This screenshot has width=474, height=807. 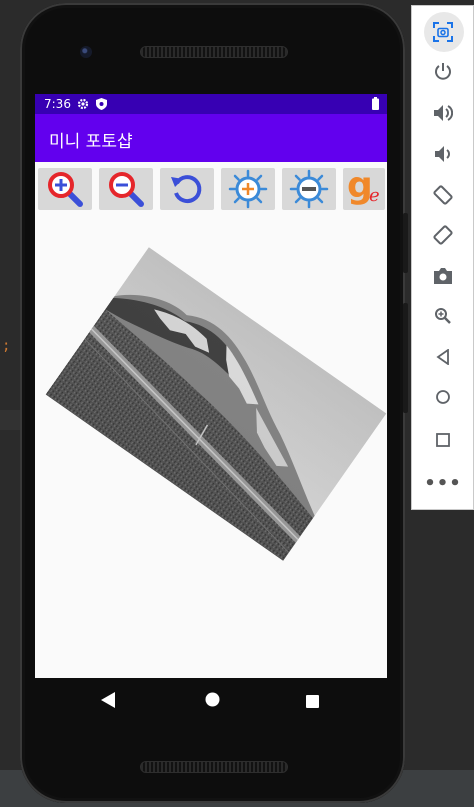 What do you see at coordinates (83, 105) in the screenshot?
I see `gear-icon` at bounding box center [83, 105].